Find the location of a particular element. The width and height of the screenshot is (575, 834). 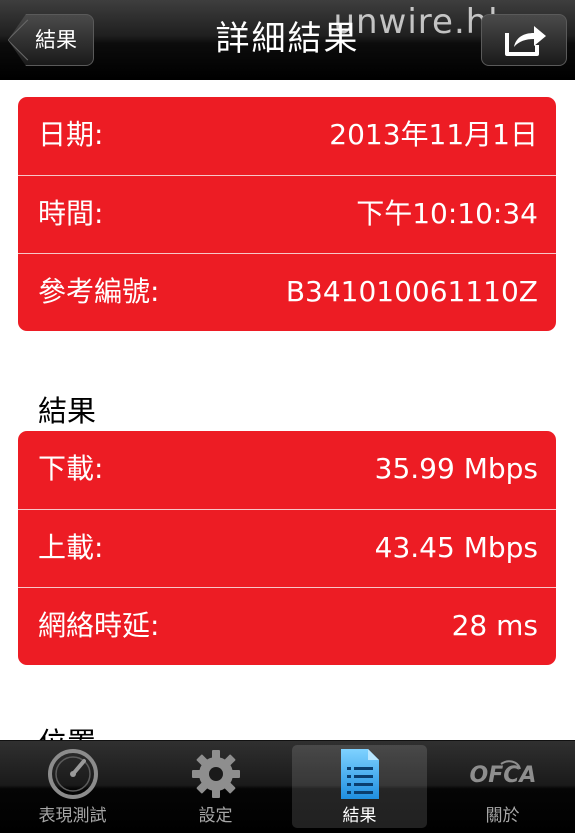

download-label: 下載: is located at coordinates (71, 468).